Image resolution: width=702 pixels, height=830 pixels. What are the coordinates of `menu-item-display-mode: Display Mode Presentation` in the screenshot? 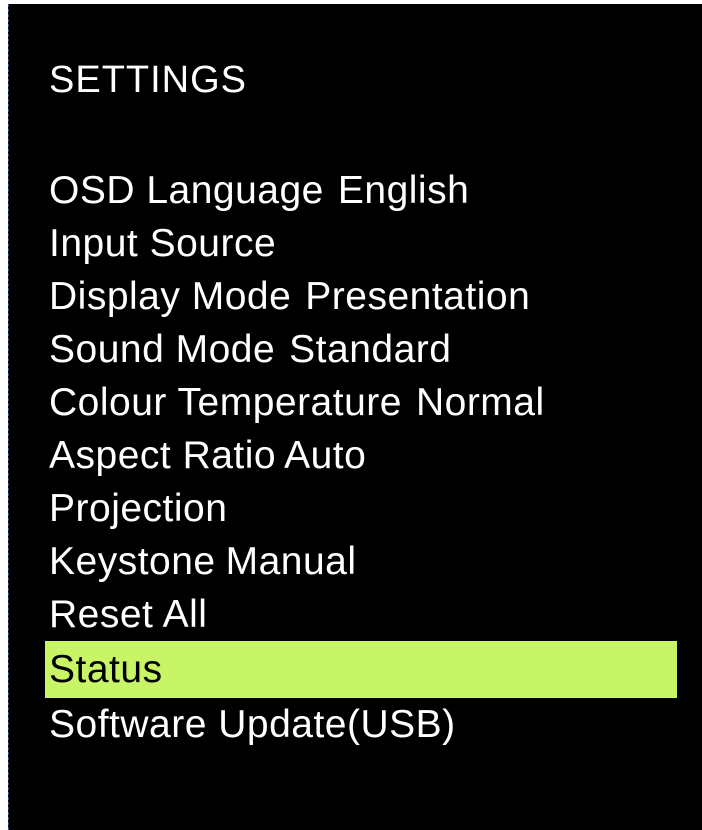 It's located at (355, 296).